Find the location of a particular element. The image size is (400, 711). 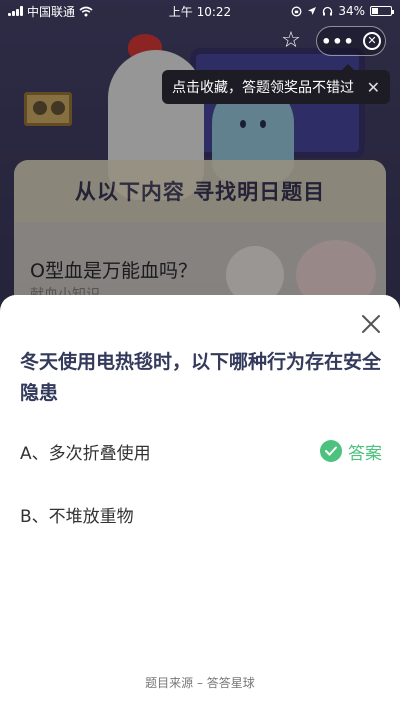

location-arrow-icon is located at coordinates (312, 11).